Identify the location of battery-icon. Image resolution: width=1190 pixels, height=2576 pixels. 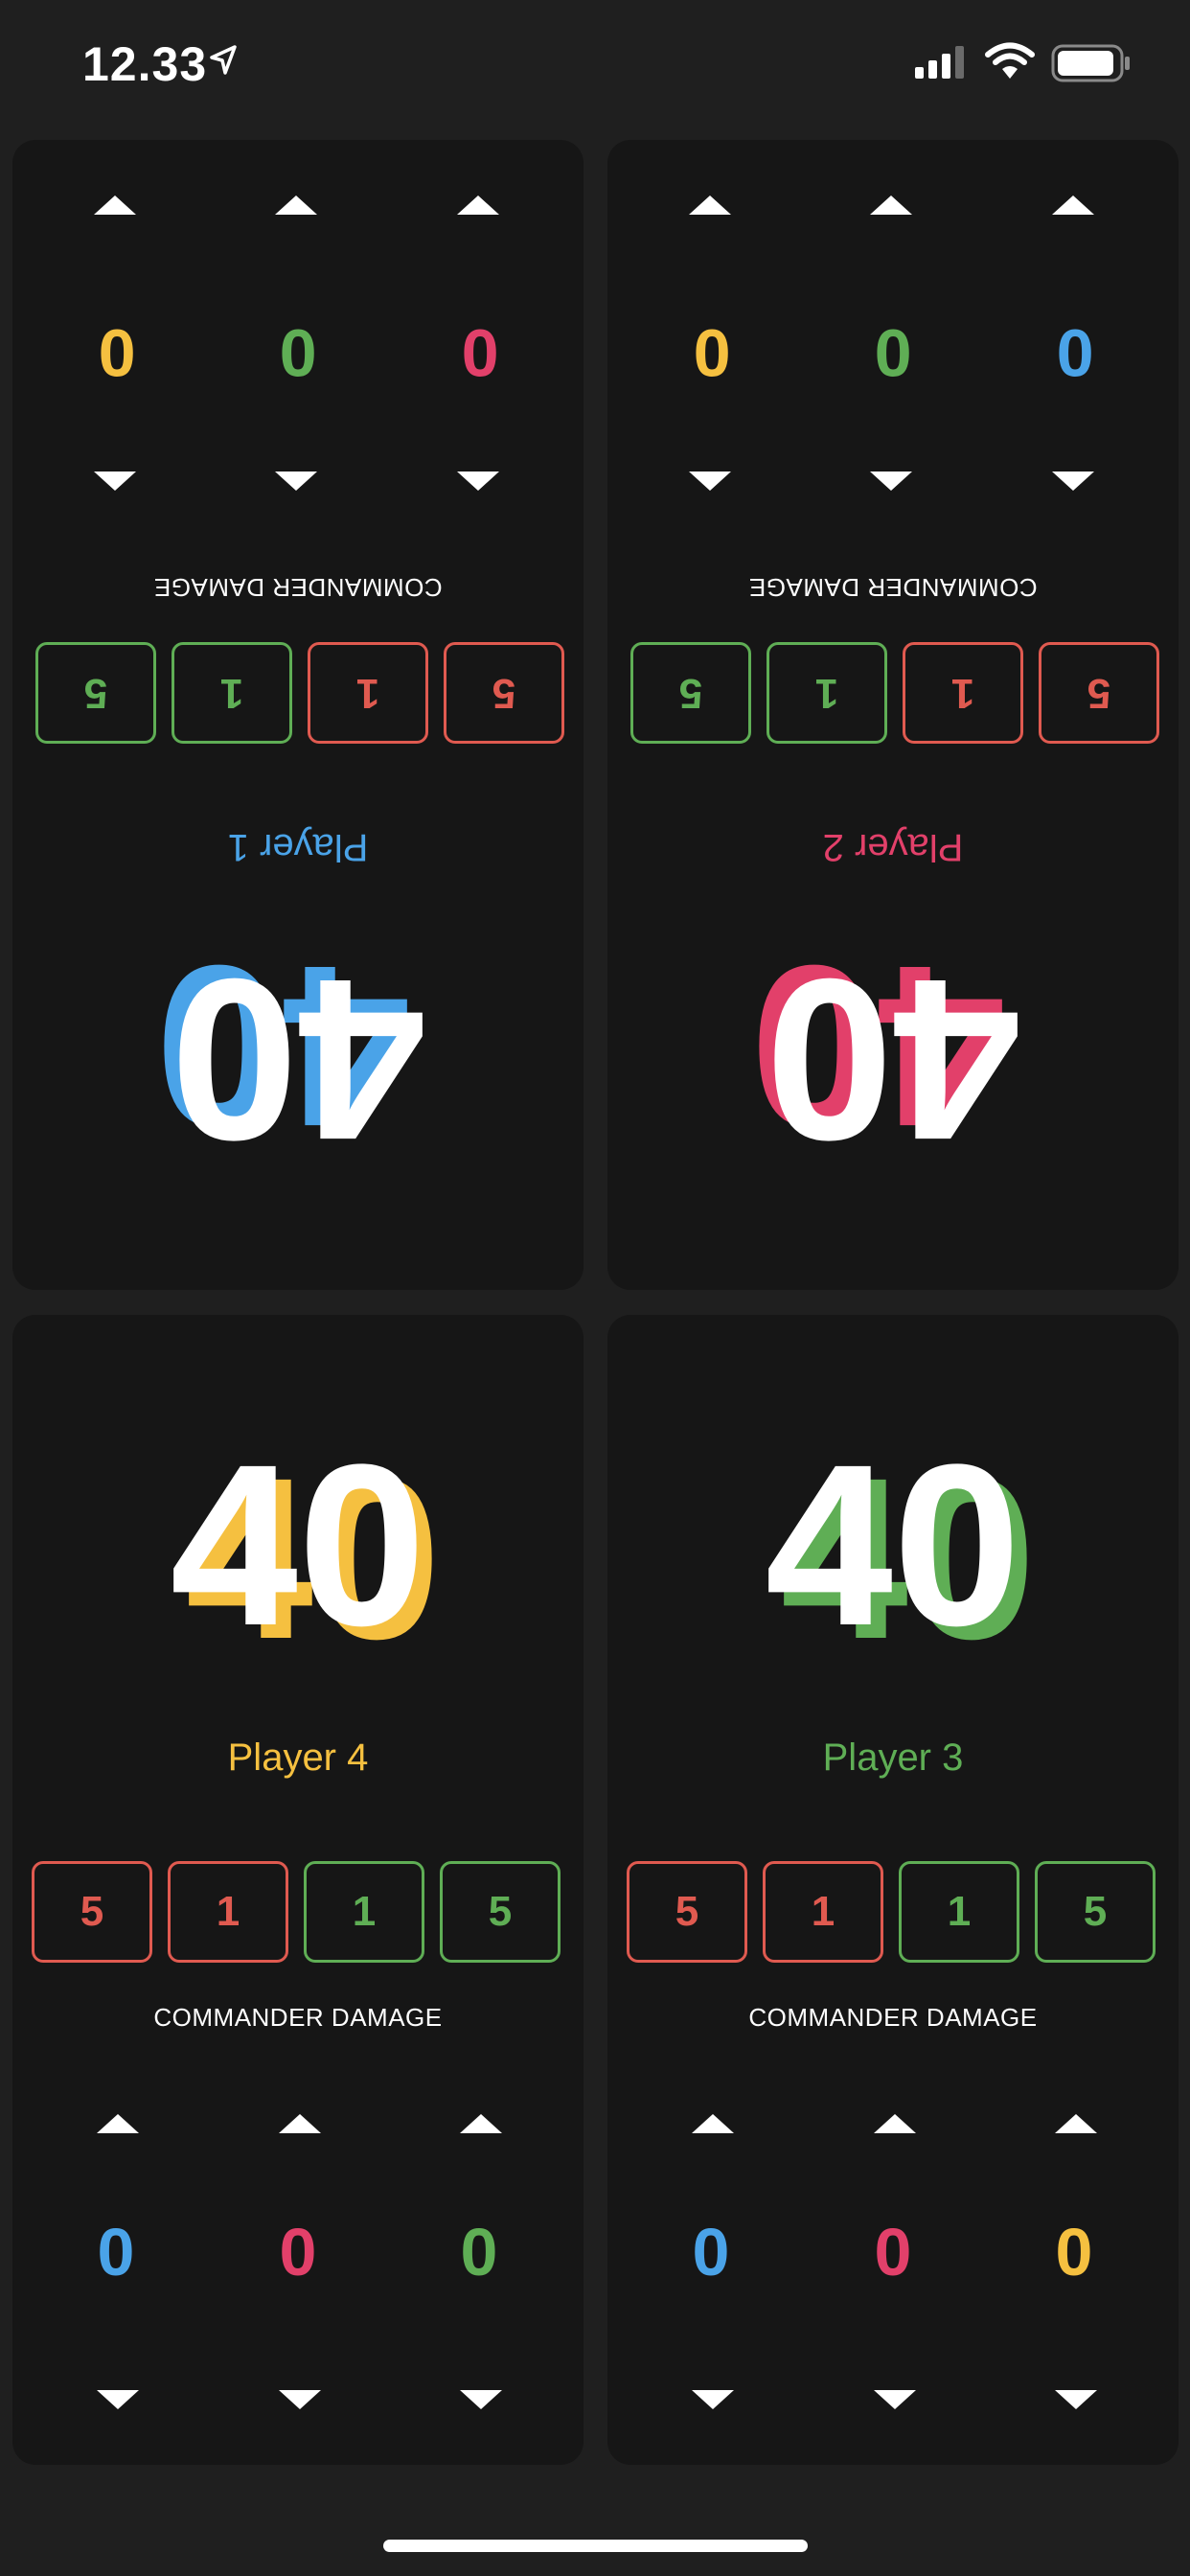
(1091, 63).